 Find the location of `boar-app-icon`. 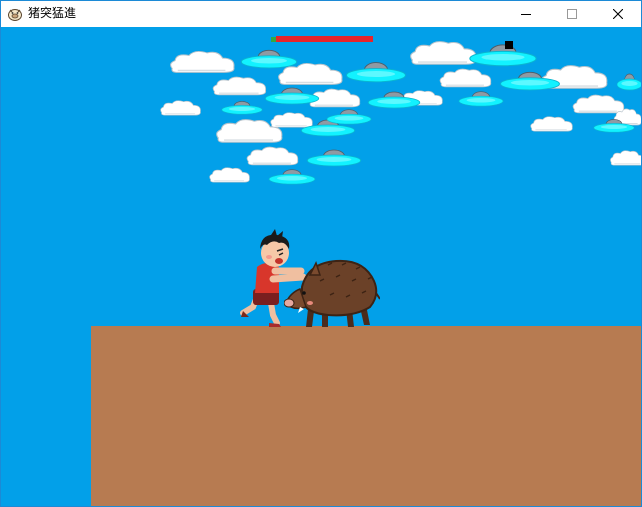

boar-app-icon is located at coordinates (15, 15).